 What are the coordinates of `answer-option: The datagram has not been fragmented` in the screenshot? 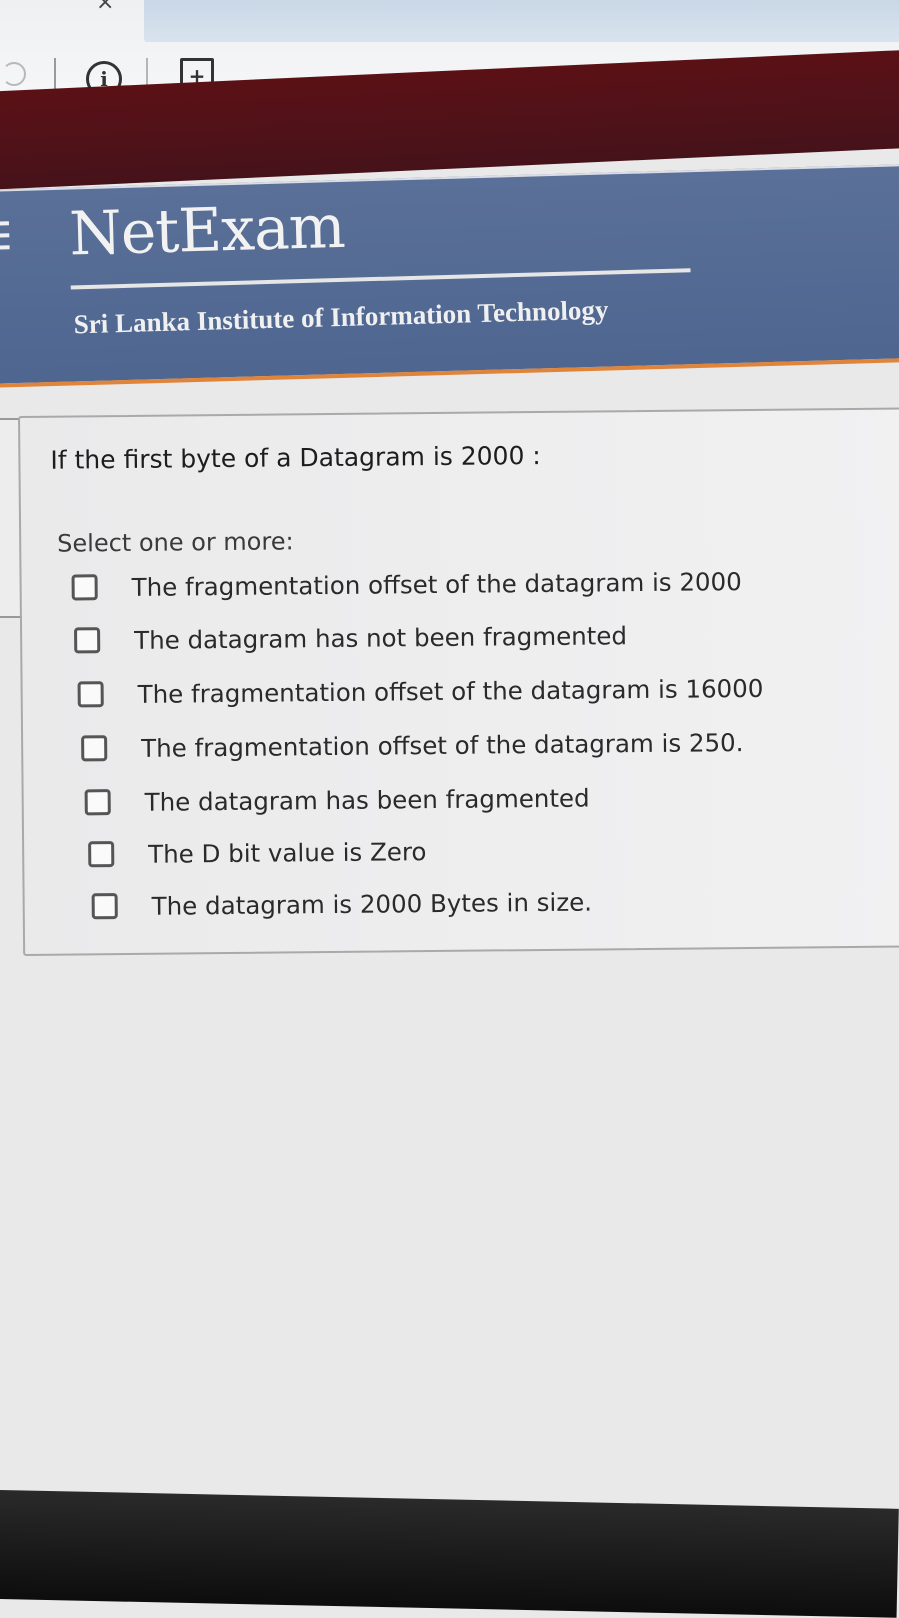 It's located at (350, 637).